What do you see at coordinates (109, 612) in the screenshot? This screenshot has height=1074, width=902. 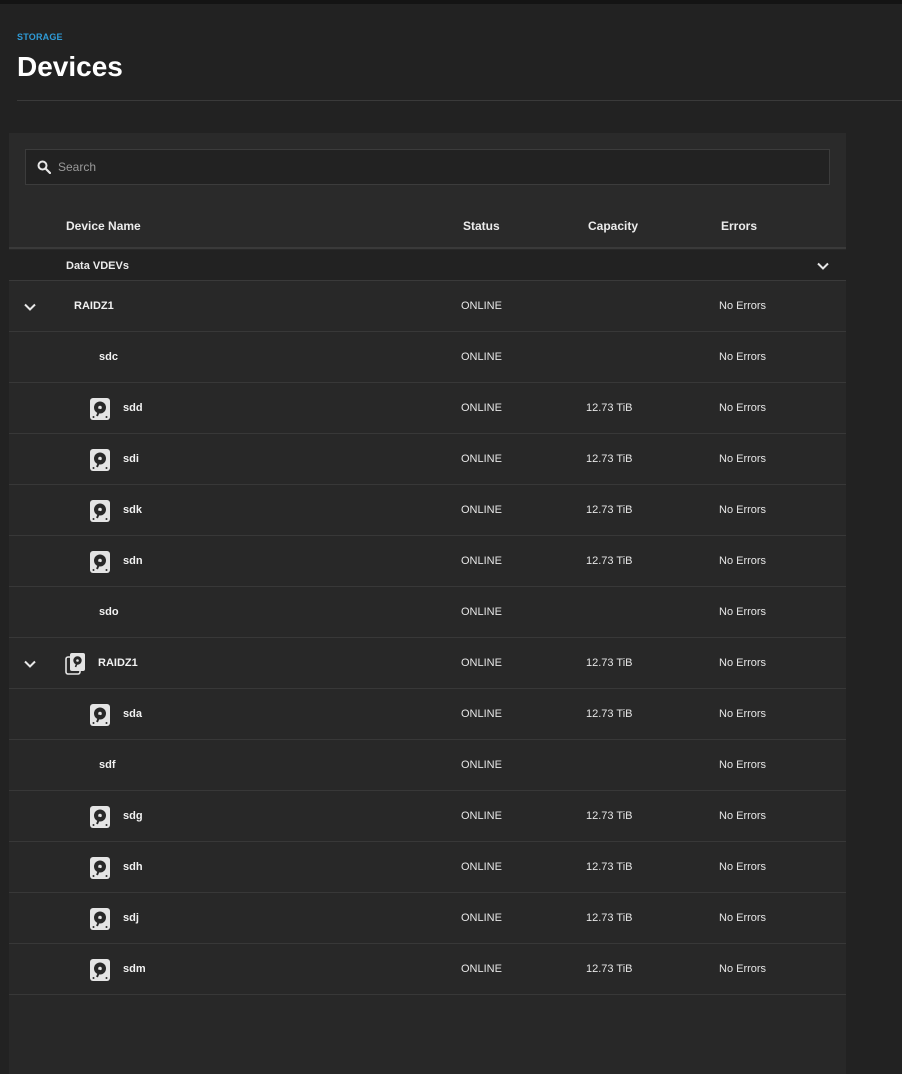 I see `device-name: sdo` at bounding box center [109, 612].